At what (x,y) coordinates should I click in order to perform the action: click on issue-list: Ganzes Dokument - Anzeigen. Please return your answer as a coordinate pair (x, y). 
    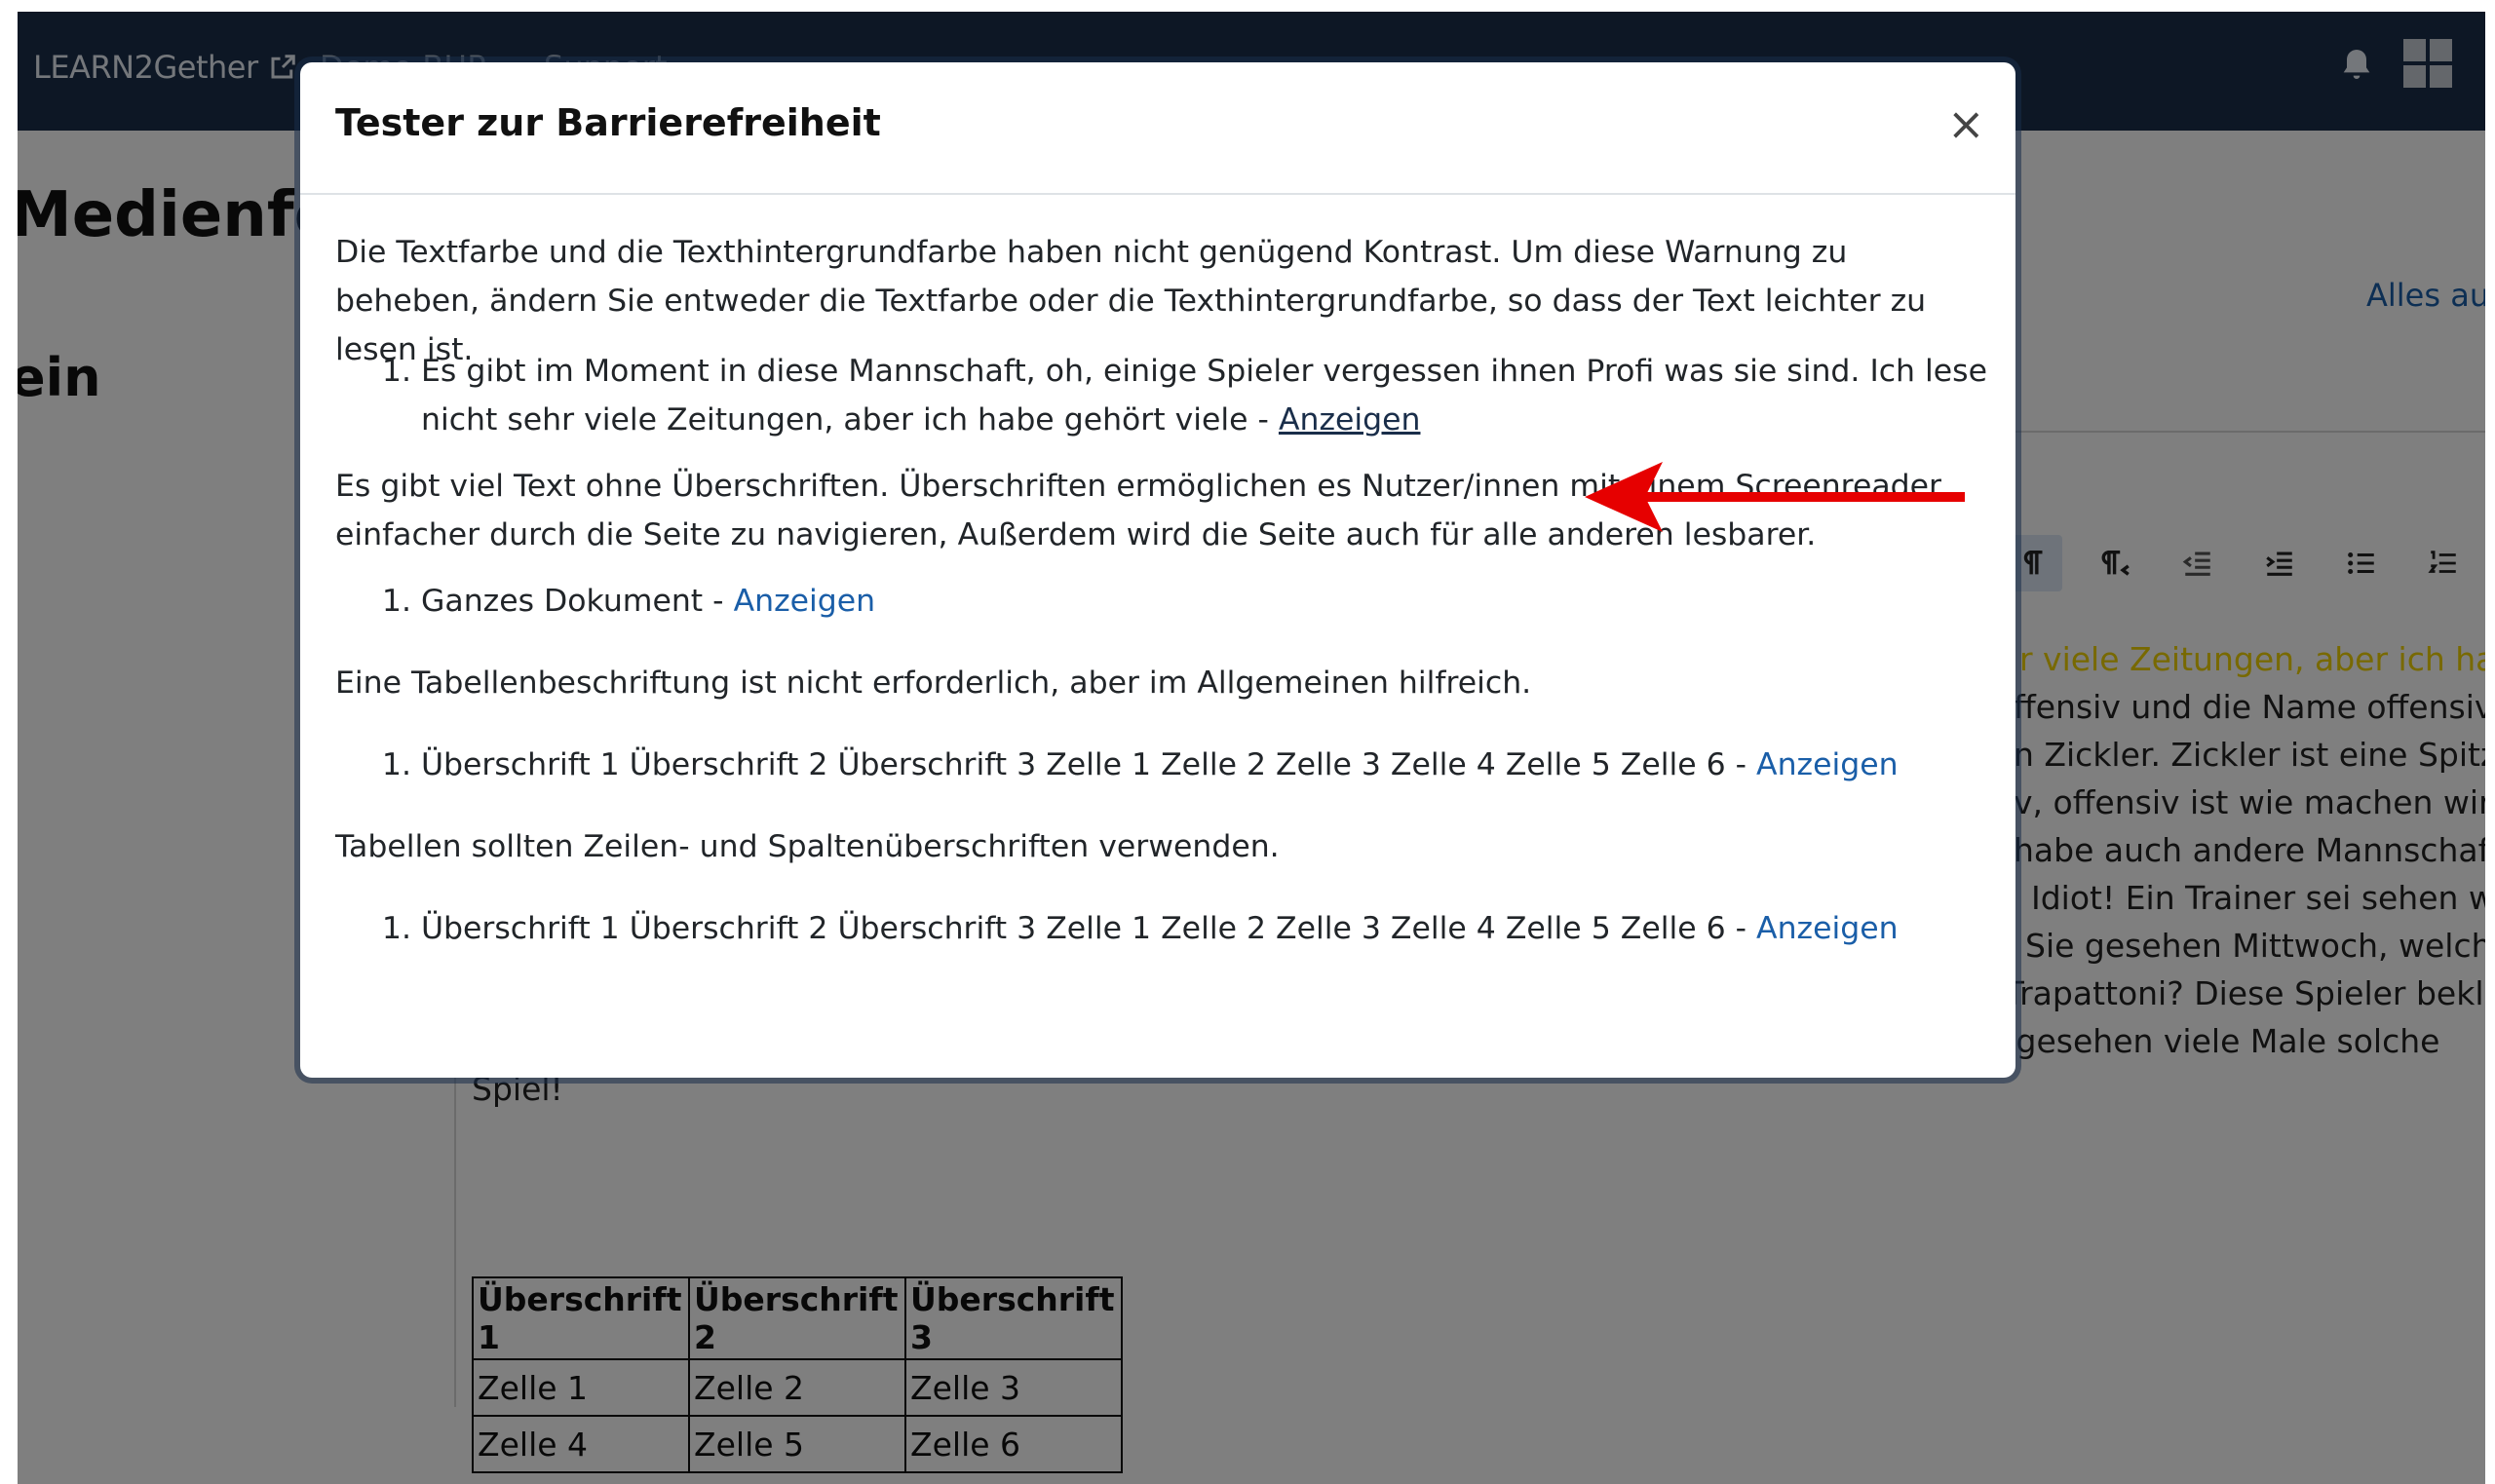
    Looking at the image, I should click on (1163, 618).